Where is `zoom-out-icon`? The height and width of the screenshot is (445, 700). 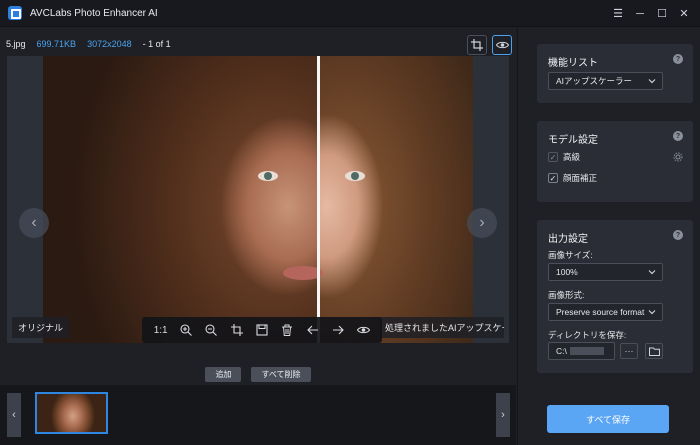 zoom-out-icon is located at coordinates (211, 330).